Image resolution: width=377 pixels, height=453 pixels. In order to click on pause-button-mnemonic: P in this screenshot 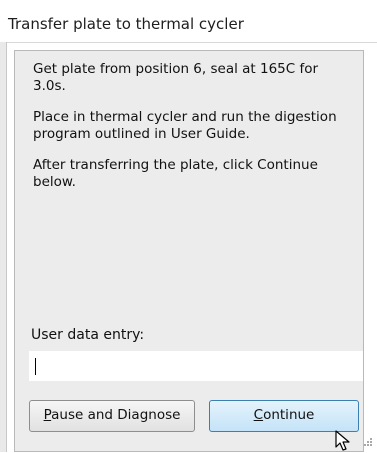, I will do `click(47, 415)`.